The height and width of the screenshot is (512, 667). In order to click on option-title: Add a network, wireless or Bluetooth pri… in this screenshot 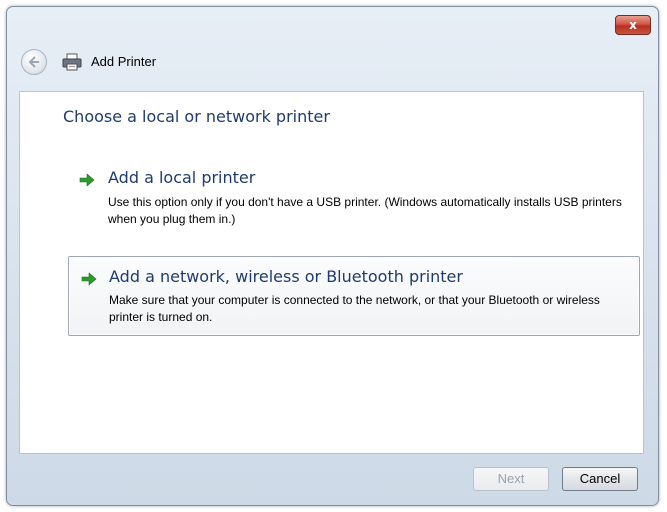, I will do `click(286, 276)`.